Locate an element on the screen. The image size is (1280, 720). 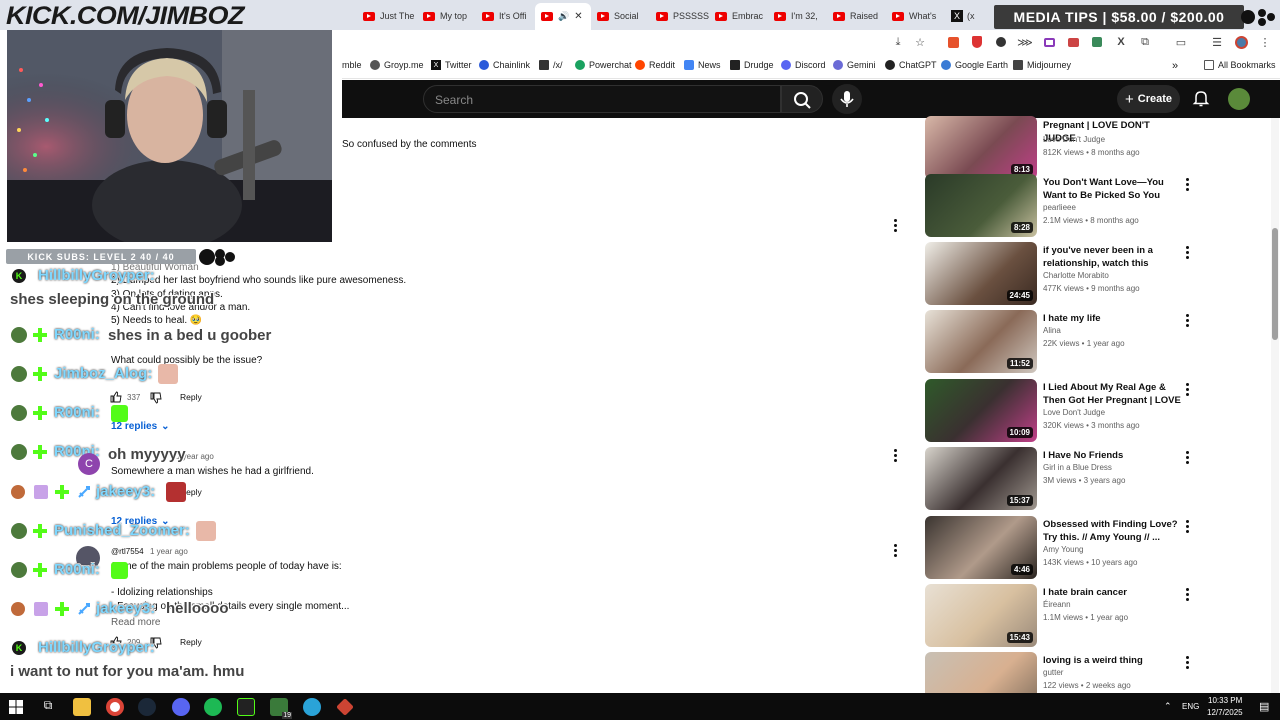
bookmark: Drudge is located at coordinates (752, 65).